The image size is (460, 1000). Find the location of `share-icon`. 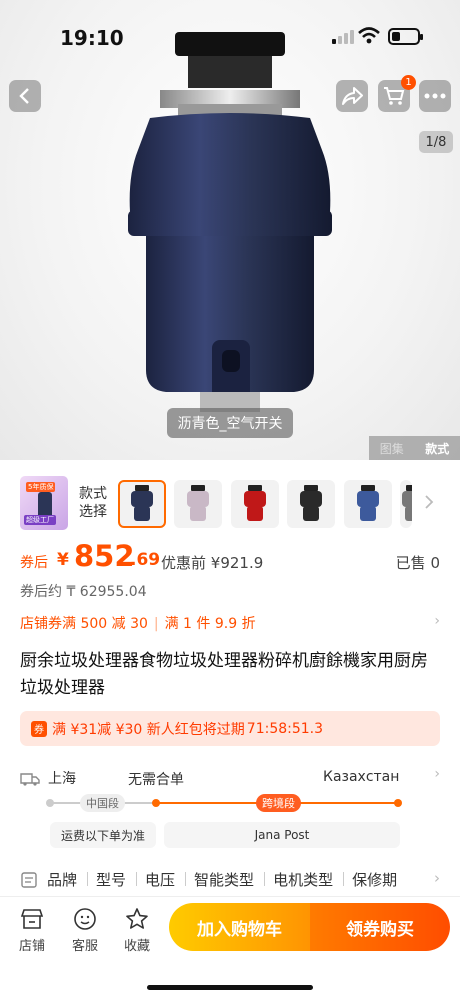

share-icon is located at coordinates (352, 96).